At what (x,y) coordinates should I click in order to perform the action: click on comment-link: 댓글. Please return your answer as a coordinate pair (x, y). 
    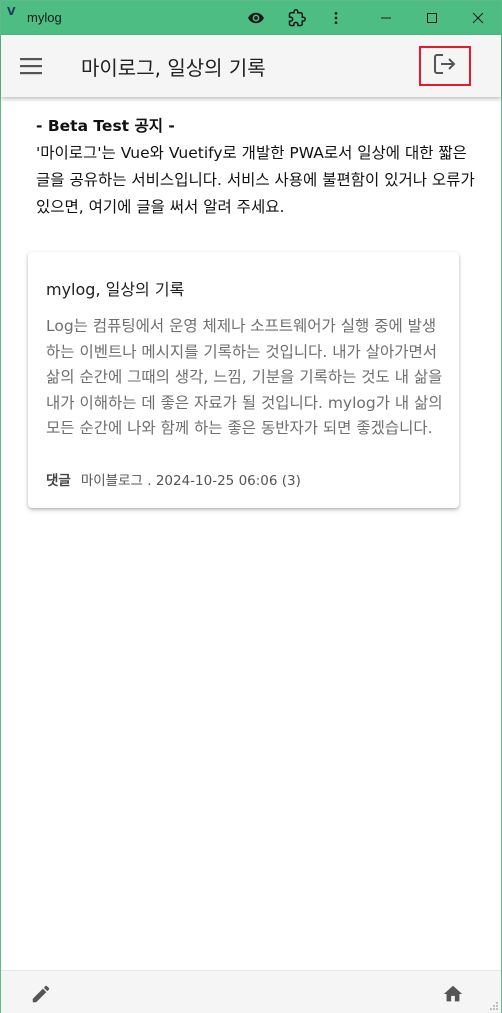
    Looking at the image, I should click on (58, 481).